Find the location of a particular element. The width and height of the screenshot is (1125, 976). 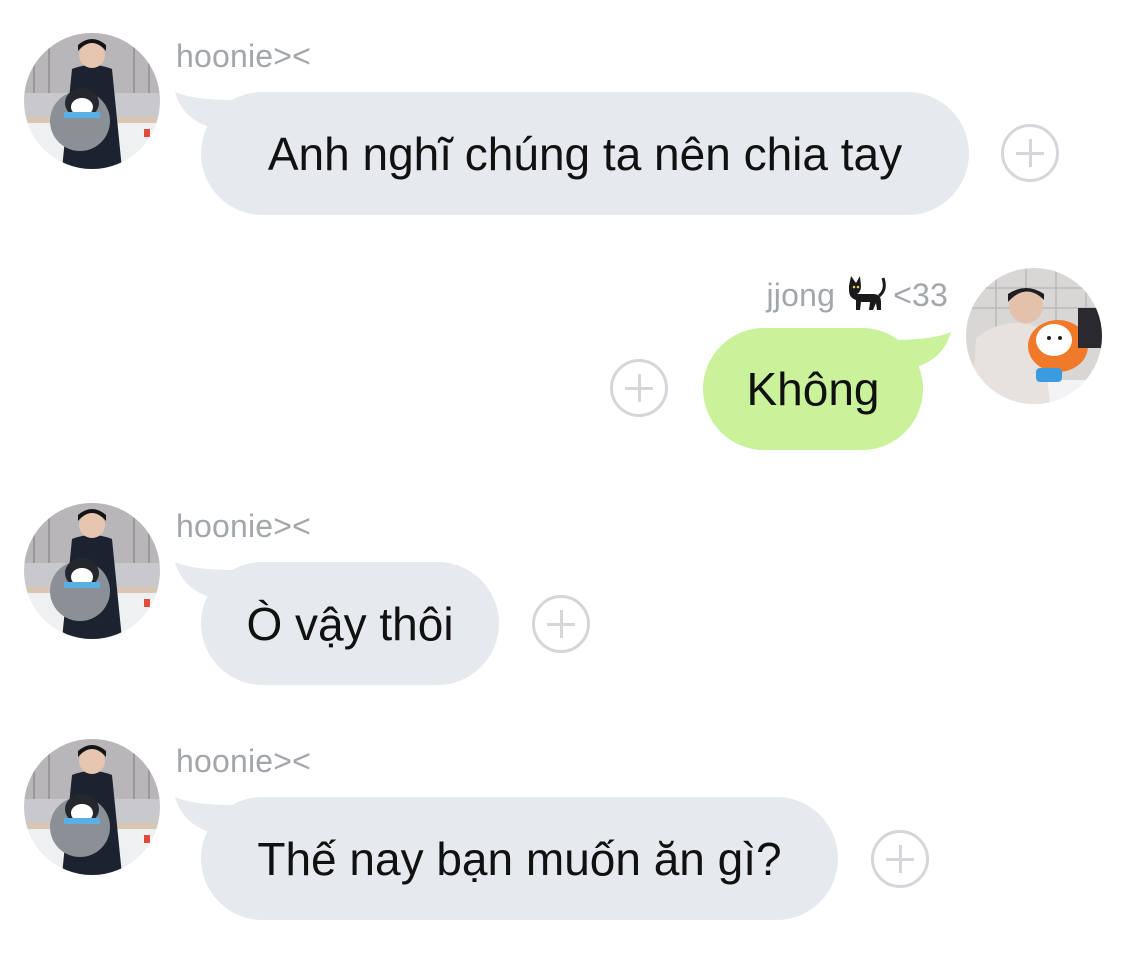

message-bubble-incoming: Ò vậy thôi is located at coordinates (337, 623).